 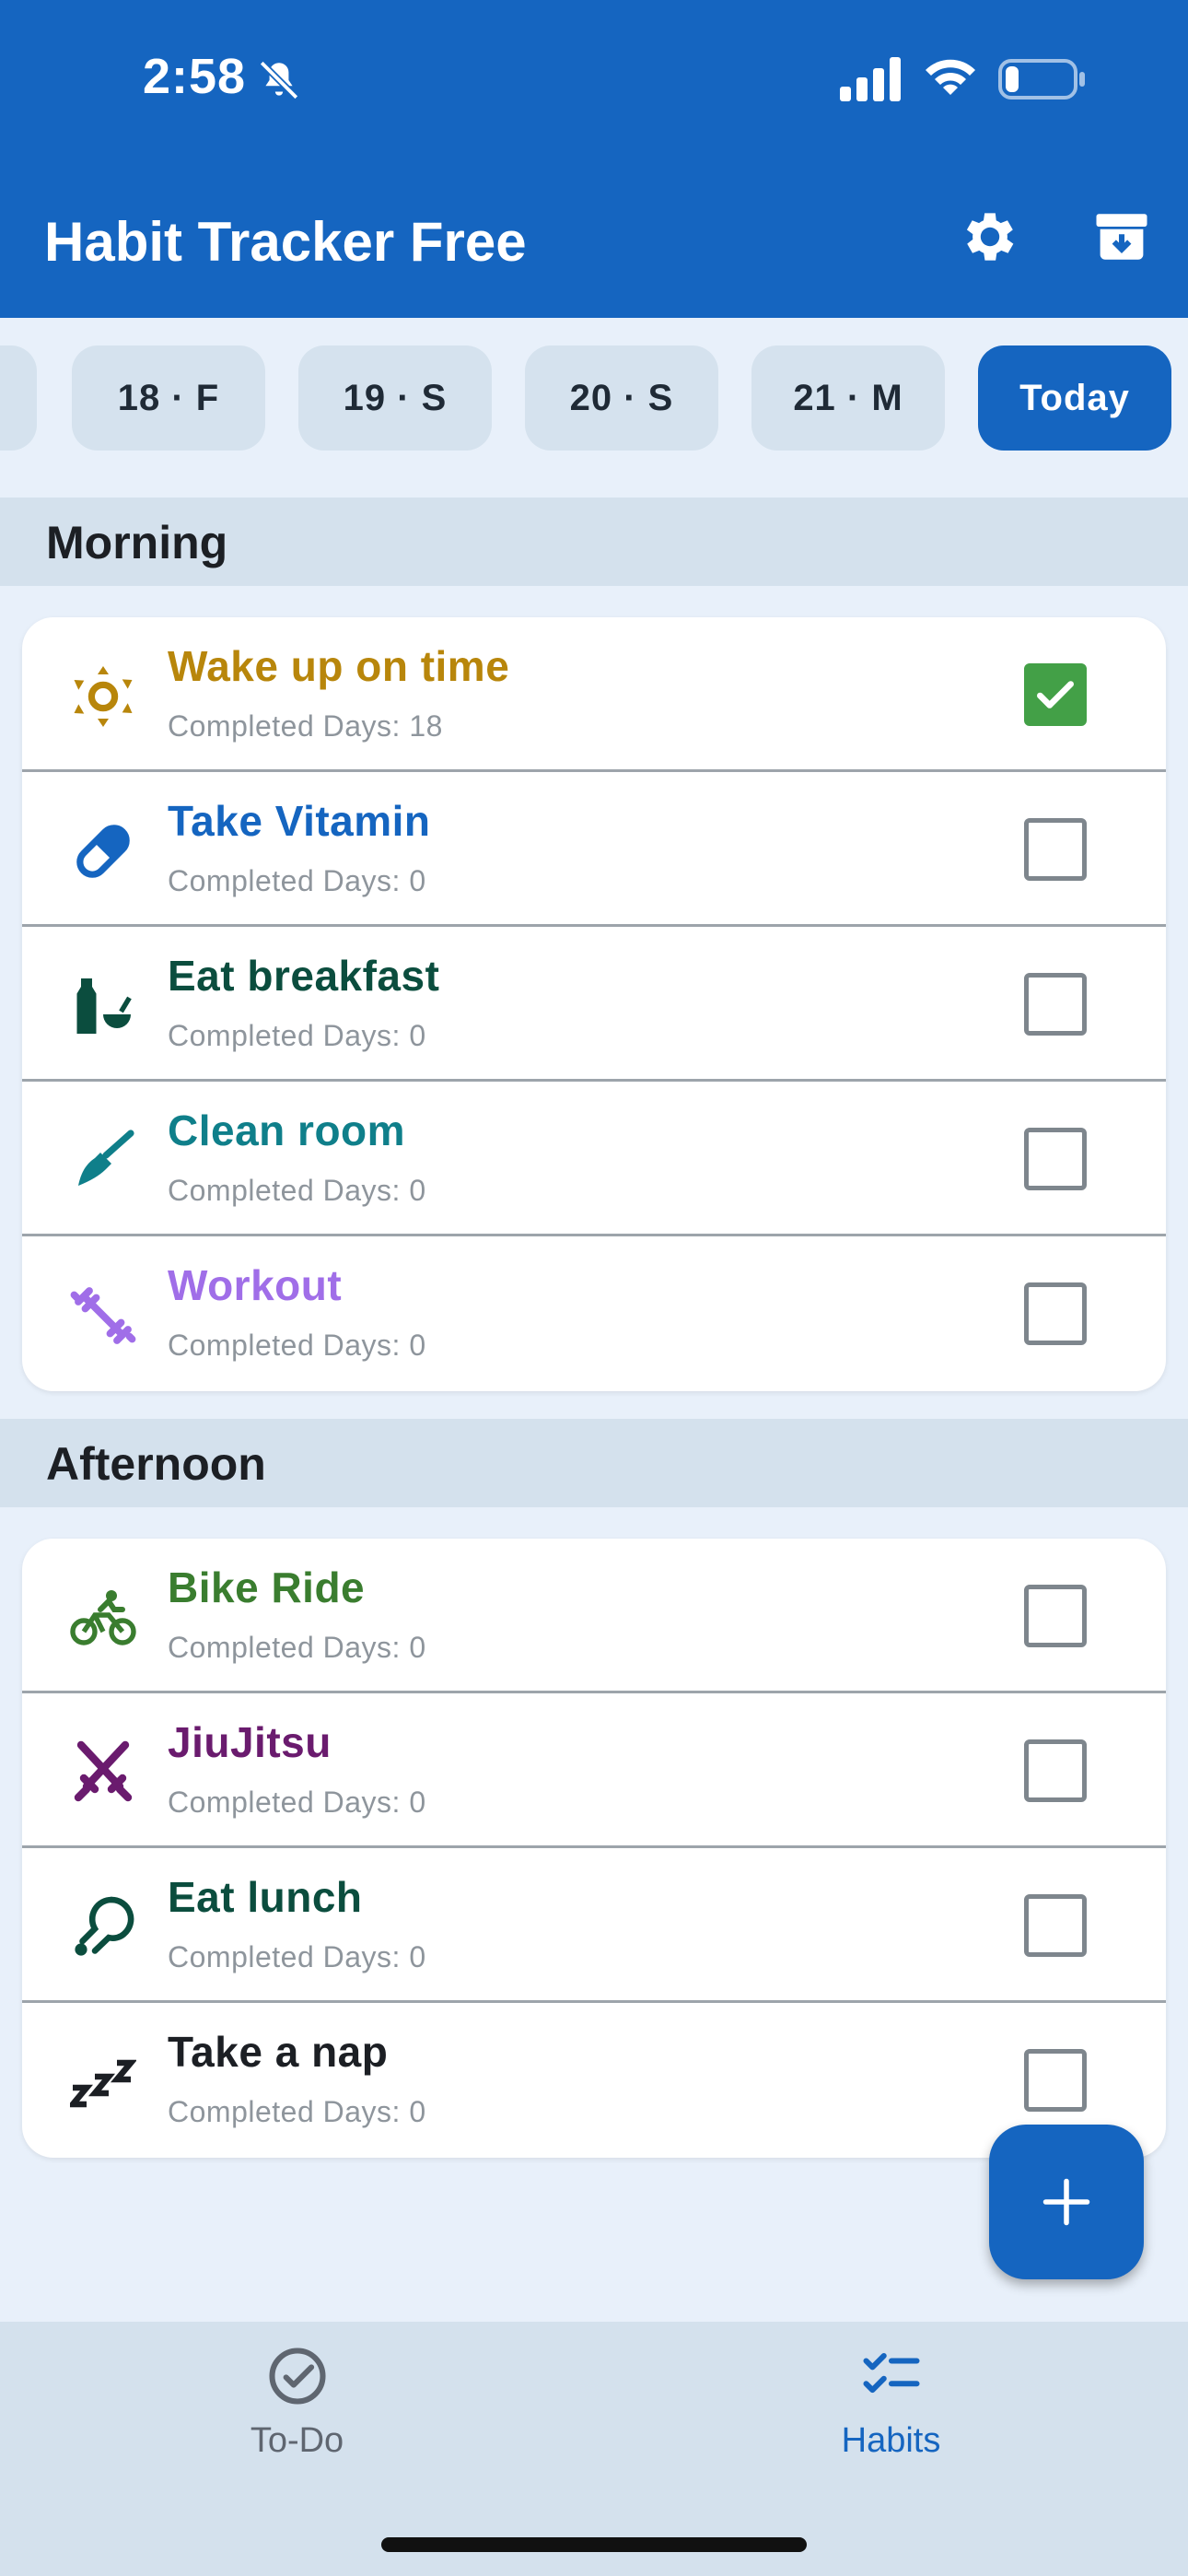 I want to click on bottle-bowl-icon, so click(x=104, y=1006).